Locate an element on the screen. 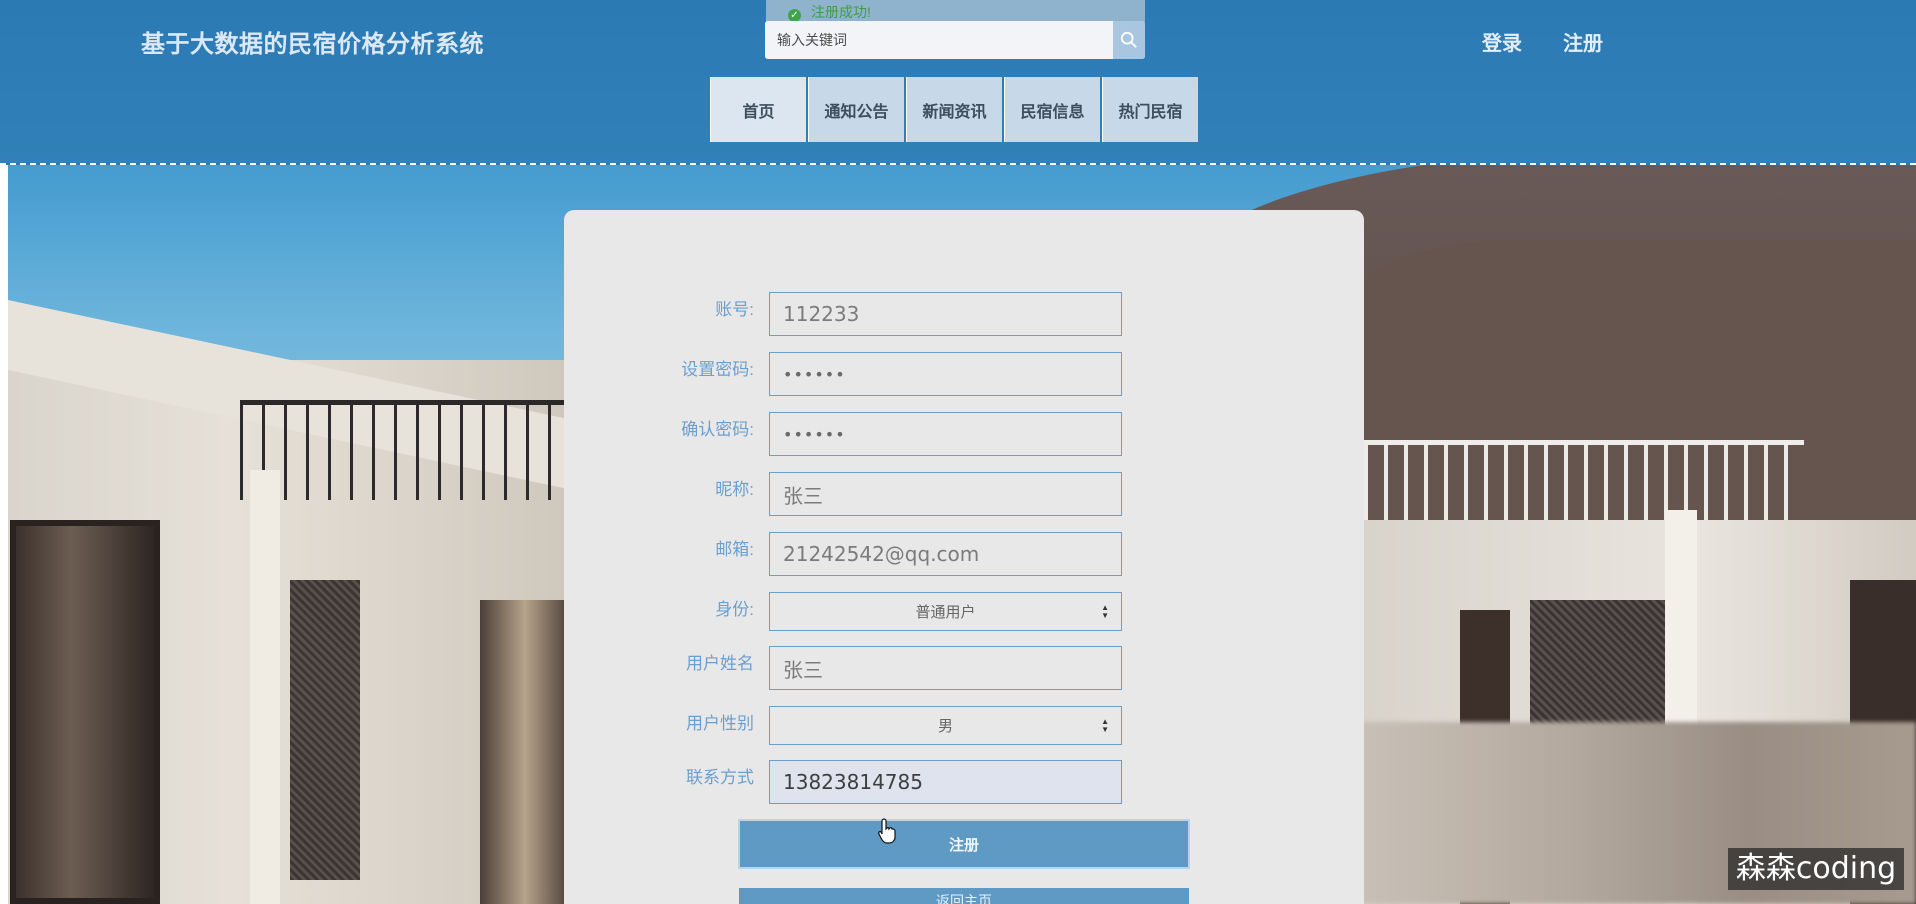 The image size is (1916, 904). page-left-edge is located at coordinates (4, 534).